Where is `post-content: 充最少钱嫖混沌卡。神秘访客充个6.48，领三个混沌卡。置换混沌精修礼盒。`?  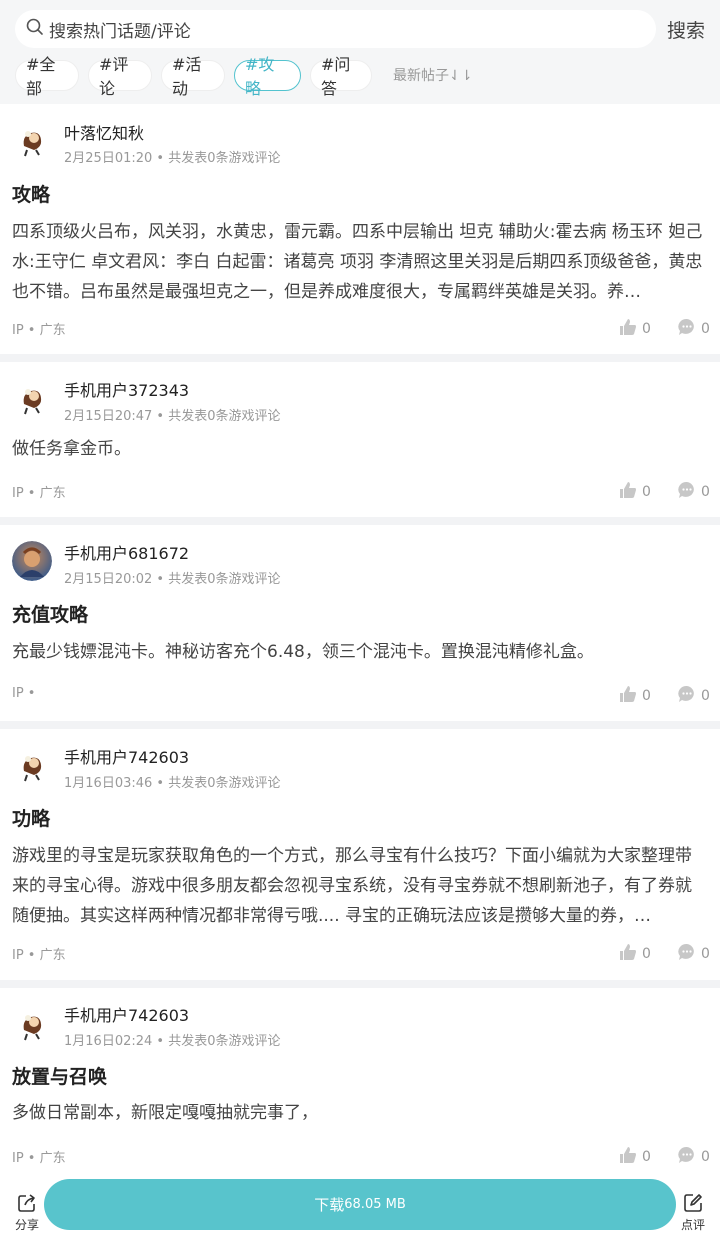
post-content: 充最少钱嫖混沌卡。神秘访客充个6.48，领三个混沌卡。置换混沌精修礼盒。 is located at coordinates (303, 652).